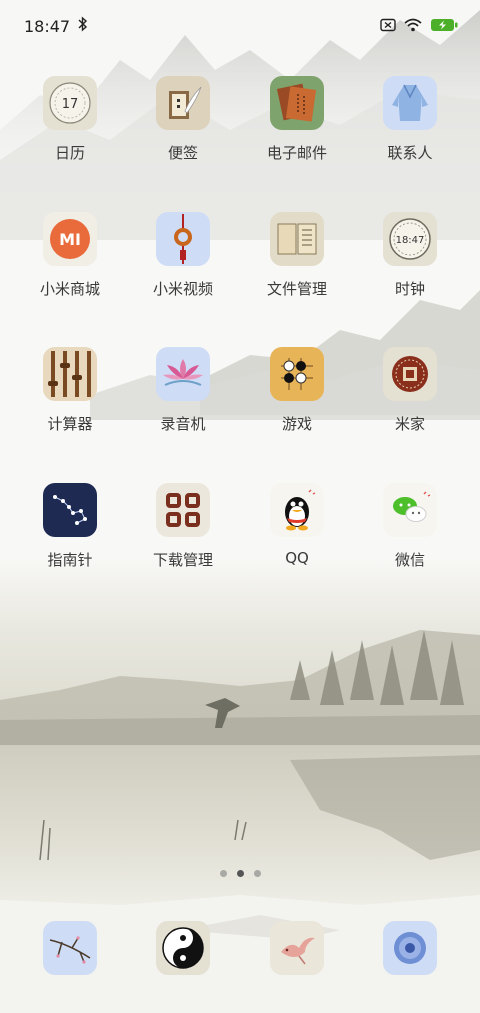 This screenshot has width=480, height=1013. I want to click on mi-video-icon, so click(183, 239).